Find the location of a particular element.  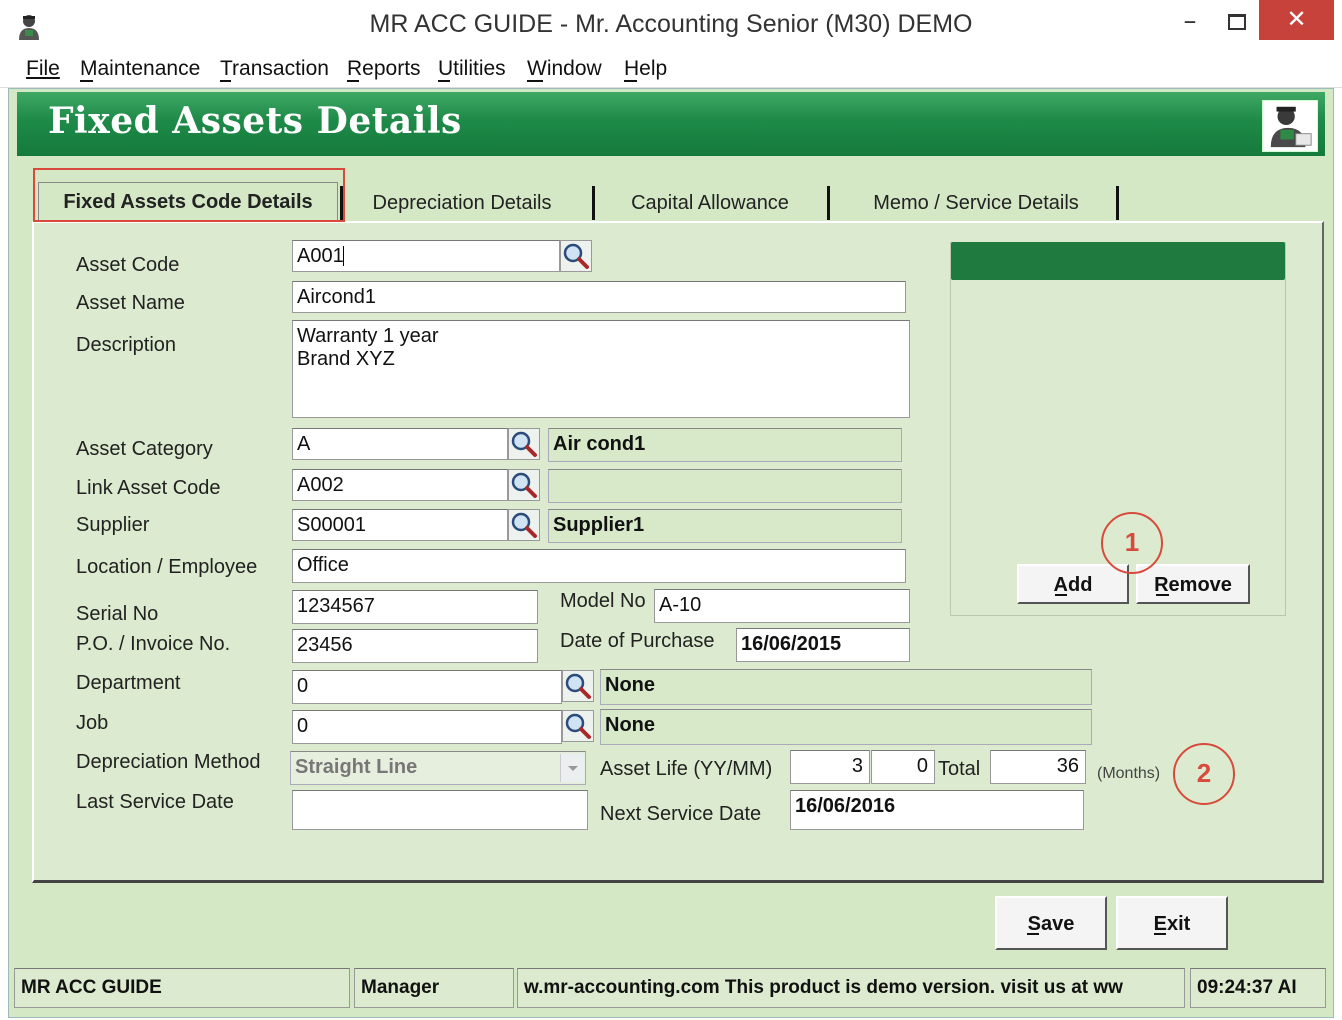

date-of-purchase-input: 16/06/2015 is located at coordinates (823, 645).